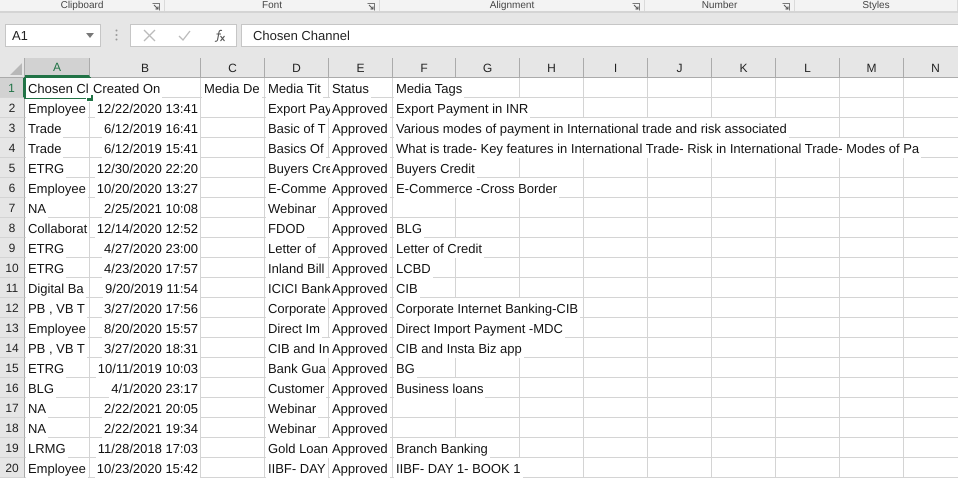 The image size is (958, 487). I want to click on column-header: J, so click(680, 67).